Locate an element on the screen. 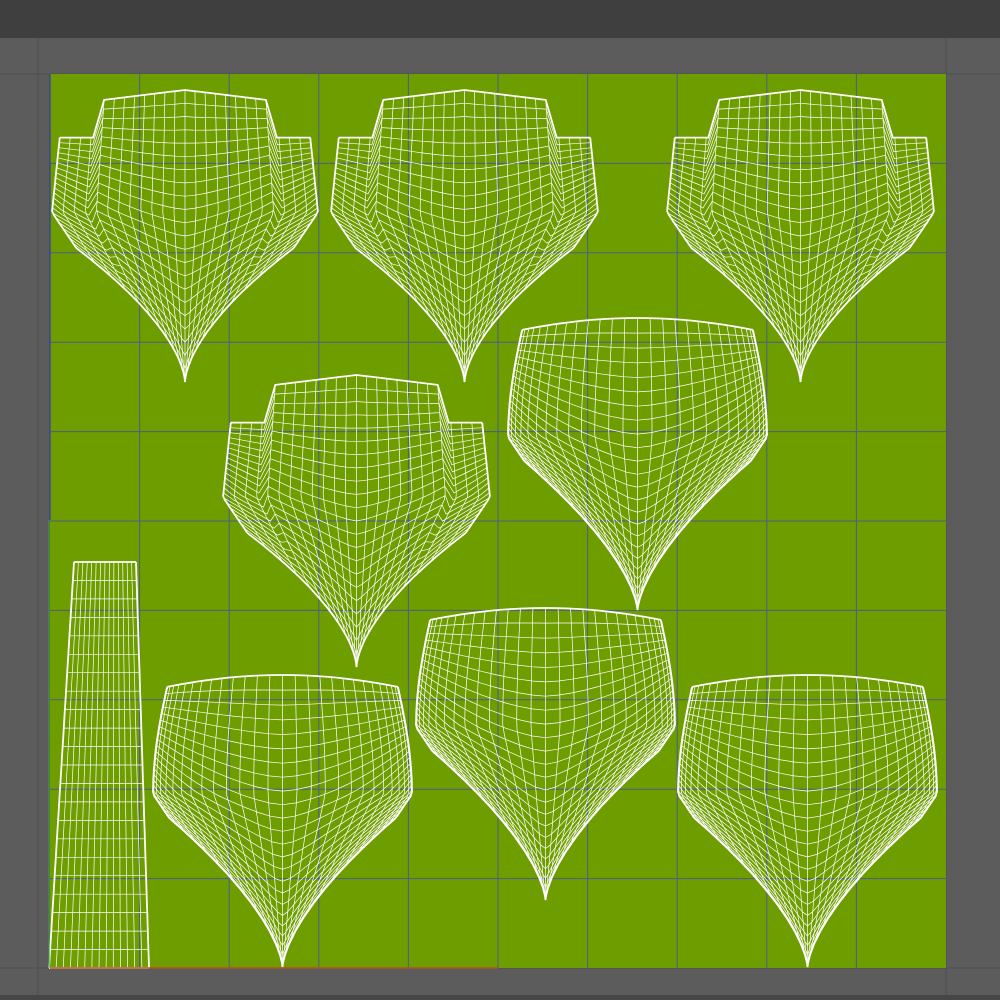 The height and width of the screenshot is (1000, 1000). toolbar is located at coordinates (500, 19).